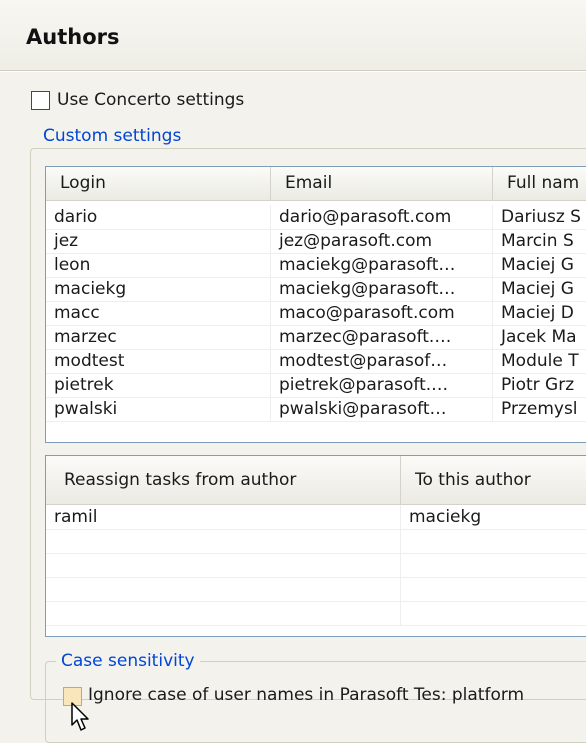 The image size is (586, 743). What do you see at coordinates (539, 409) in the screenshot?
I see `table-cell: Przemysl` at bounding box center [539, 409].